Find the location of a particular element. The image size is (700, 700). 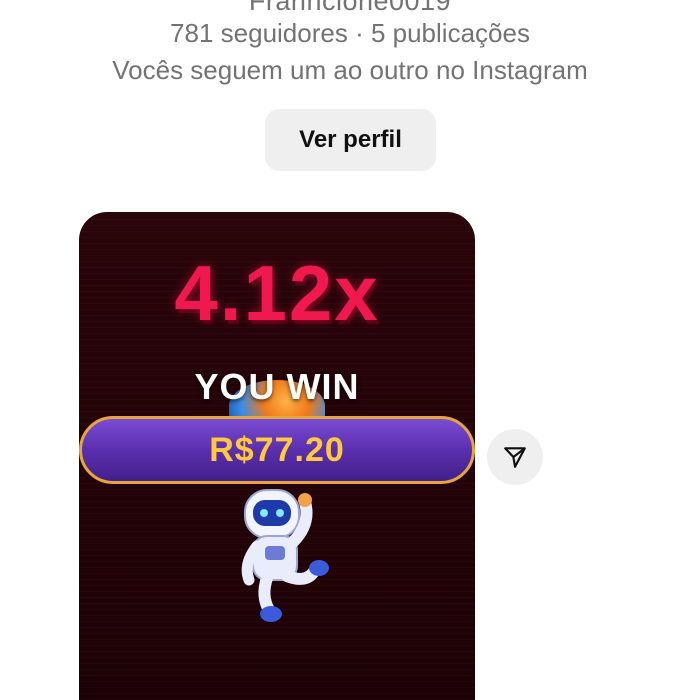

share-button is located at coordinates (515, 457).